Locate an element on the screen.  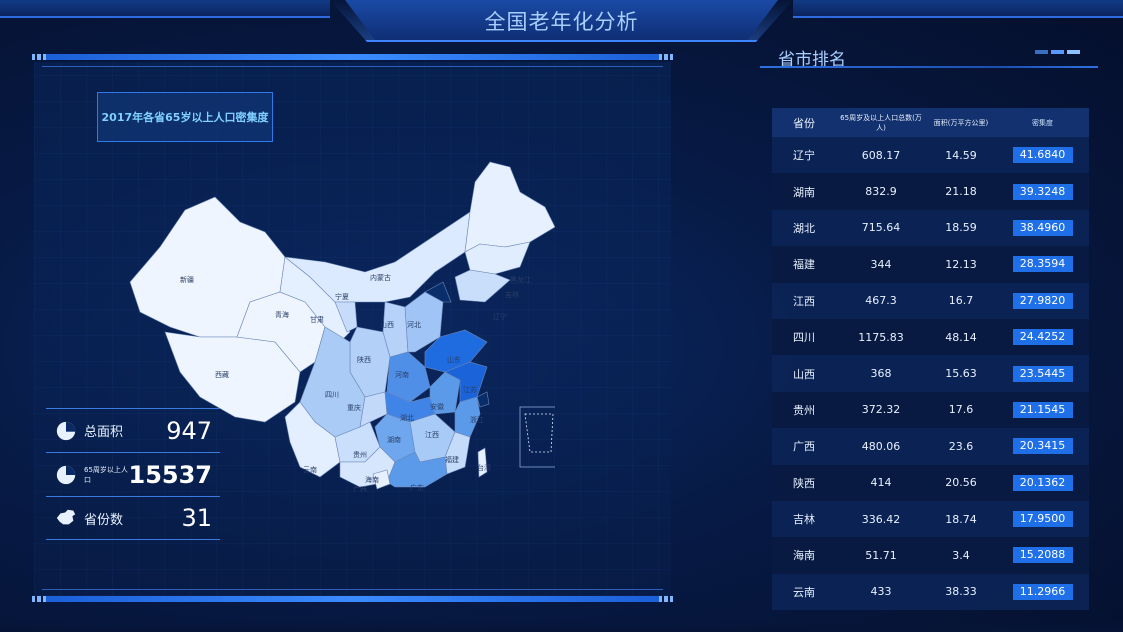
cell-area: 21.18 is located at coordinates (961, 192).